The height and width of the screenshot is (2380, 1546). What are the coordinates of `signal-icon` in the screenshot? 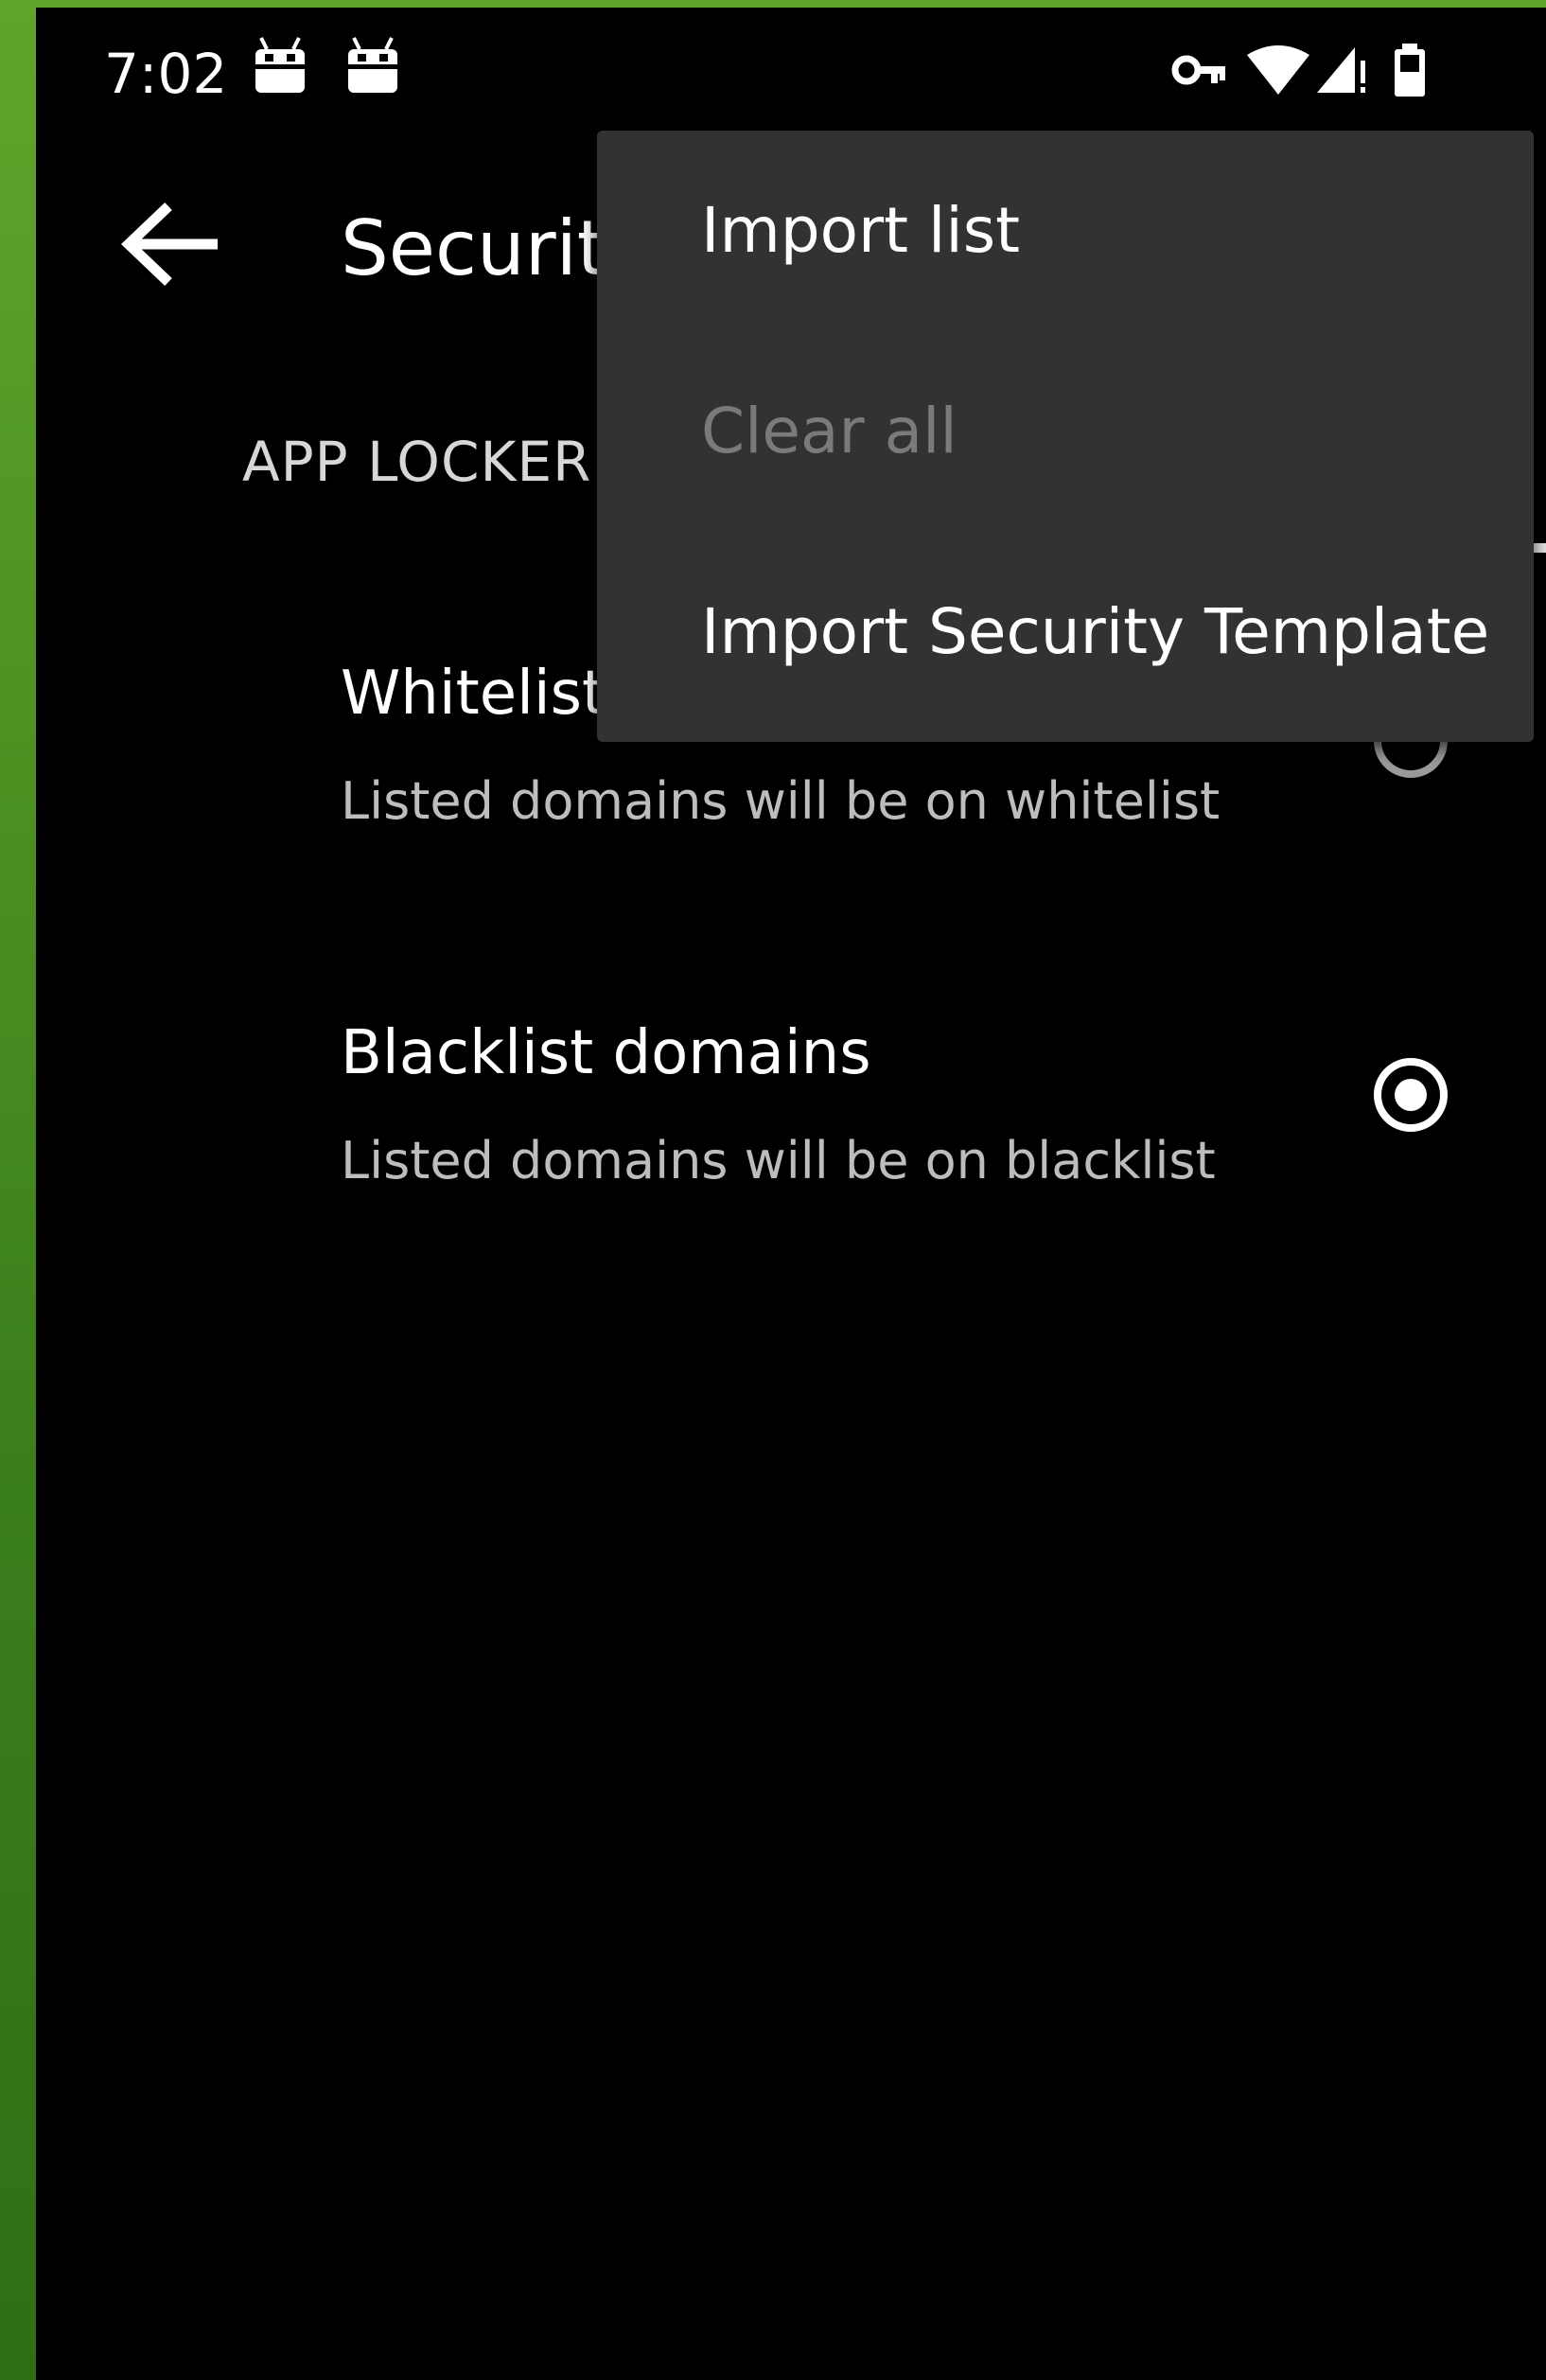 It's located at (1341, 70).